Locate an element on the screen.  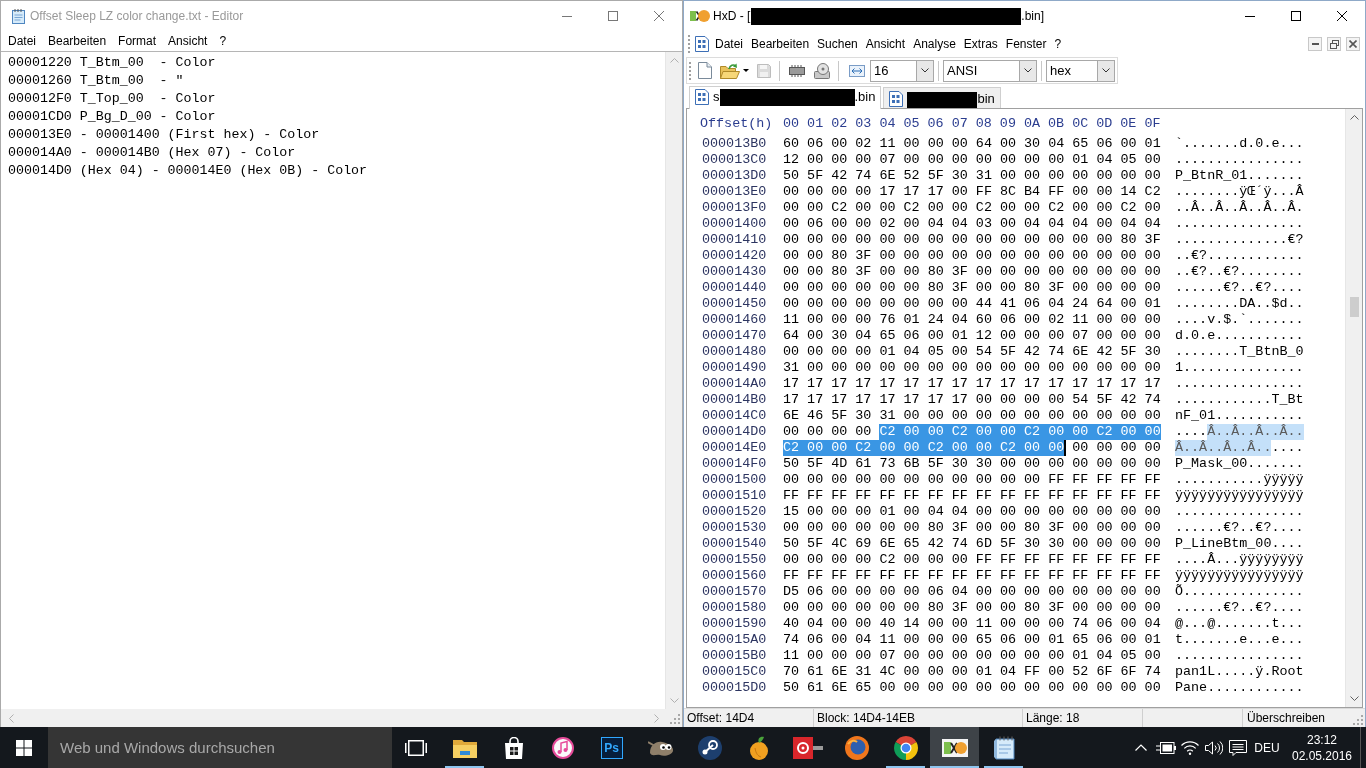
menu-item: Format is located at coordinates (137, 41).